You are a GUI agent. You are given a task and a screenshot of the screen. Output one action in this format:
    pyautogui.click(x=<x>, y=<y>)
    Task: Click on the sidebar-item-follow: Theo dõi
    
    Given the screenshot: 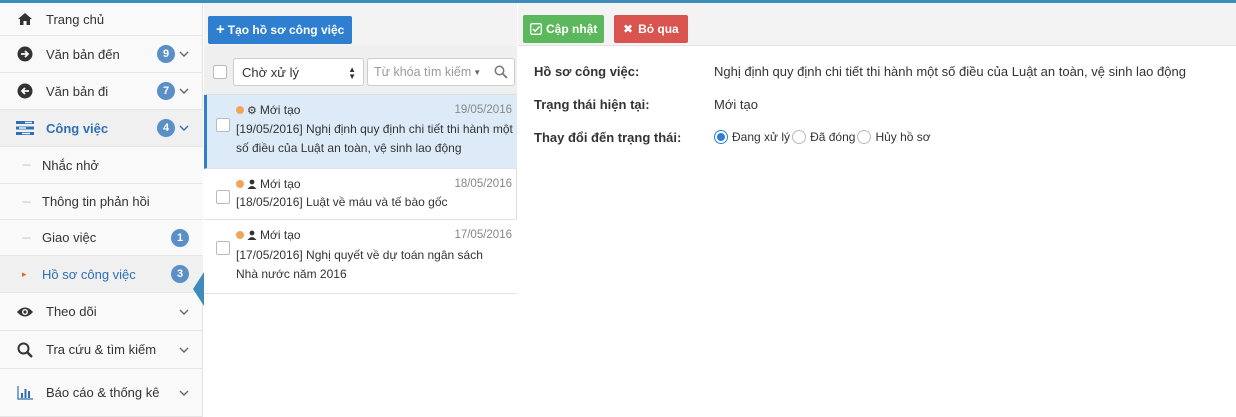 What is the action you would take?
    pyautogui.click(x=101, y=312)
    